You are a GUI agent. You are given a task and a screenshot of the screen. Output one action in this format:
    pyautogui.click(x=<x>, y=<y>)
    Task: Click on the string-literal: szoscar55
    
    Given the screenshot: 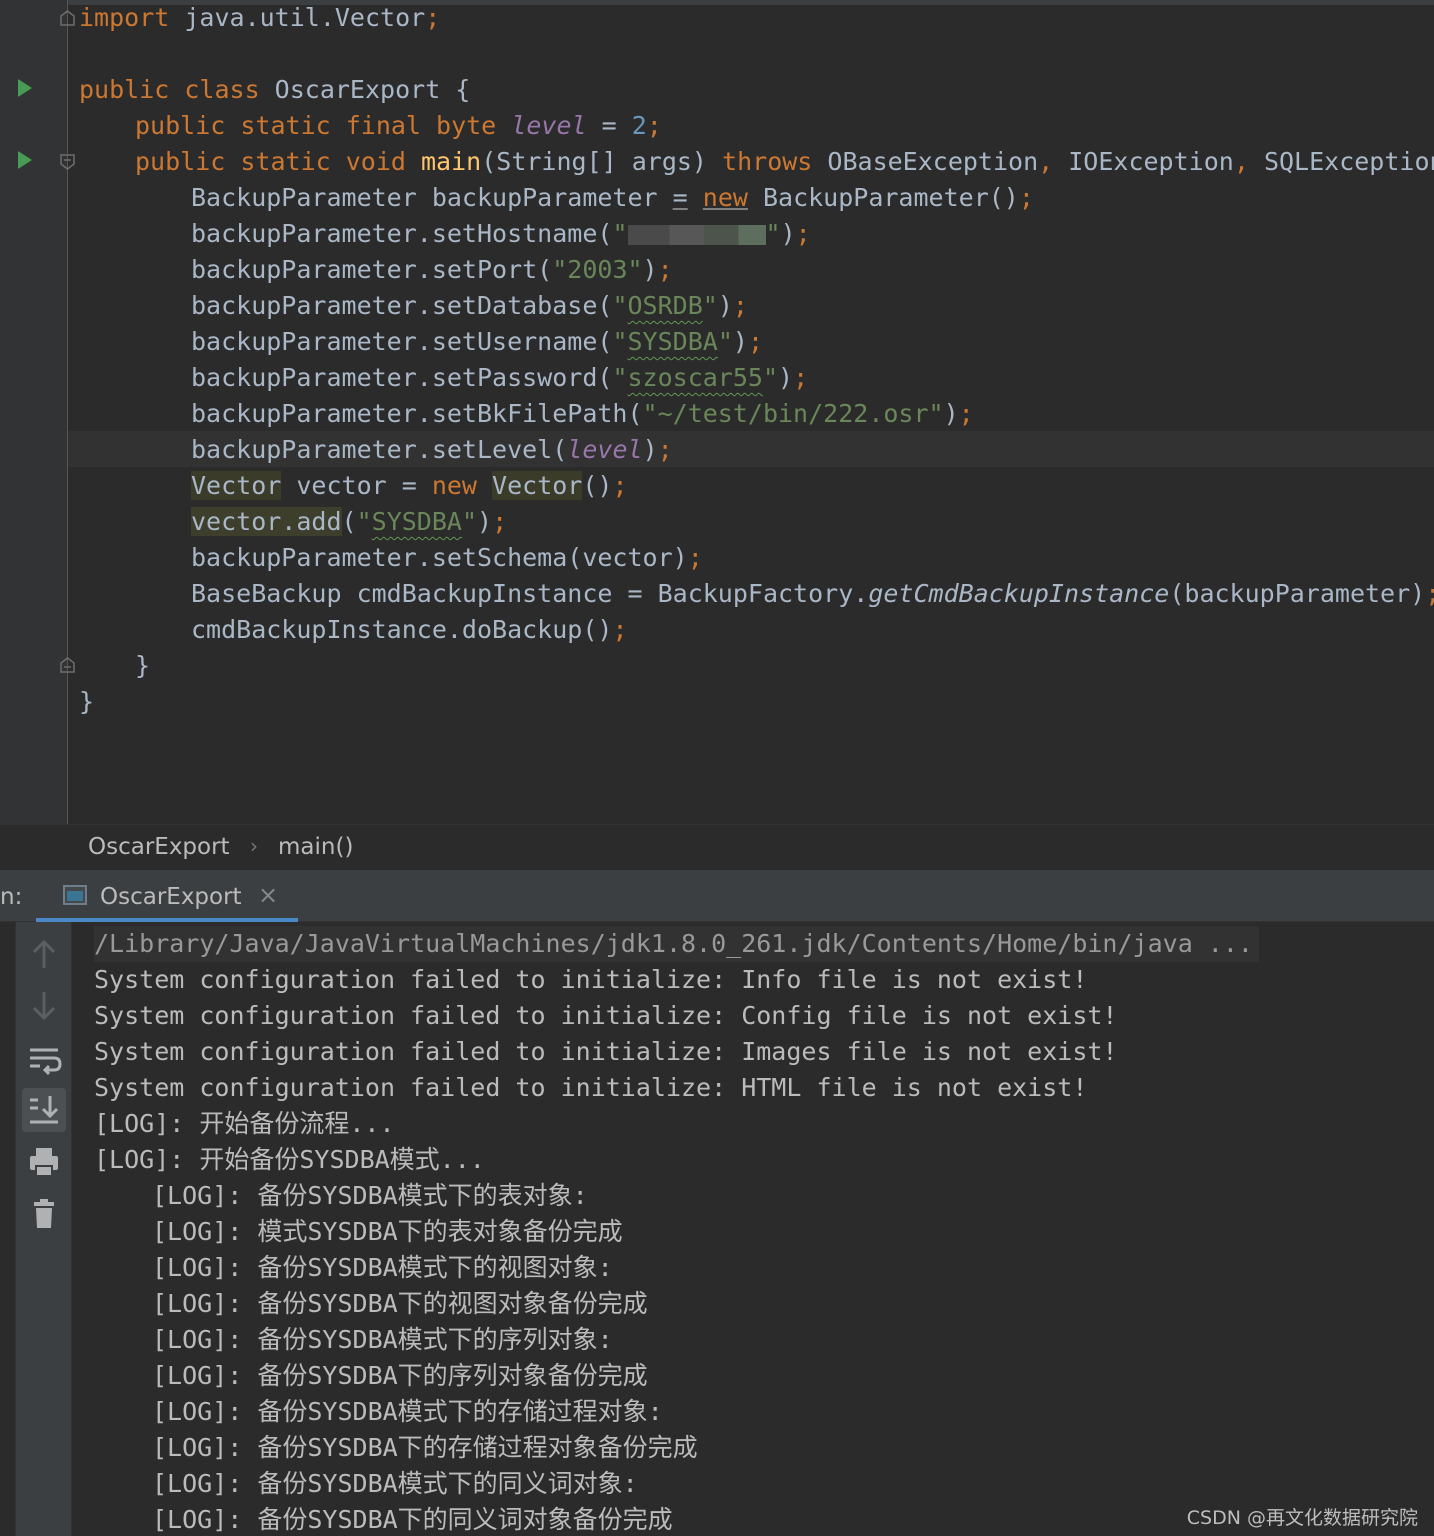 What is the action you would take?
    pyautogui.click(x=695, y=377)
    